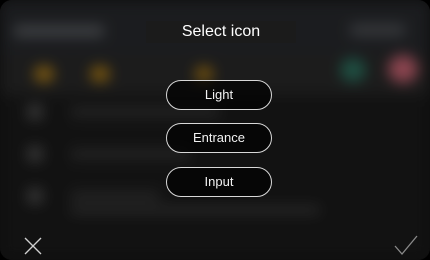 This screenshot has width=430, height=260. I want to click on close-icon, so click(33, 246).